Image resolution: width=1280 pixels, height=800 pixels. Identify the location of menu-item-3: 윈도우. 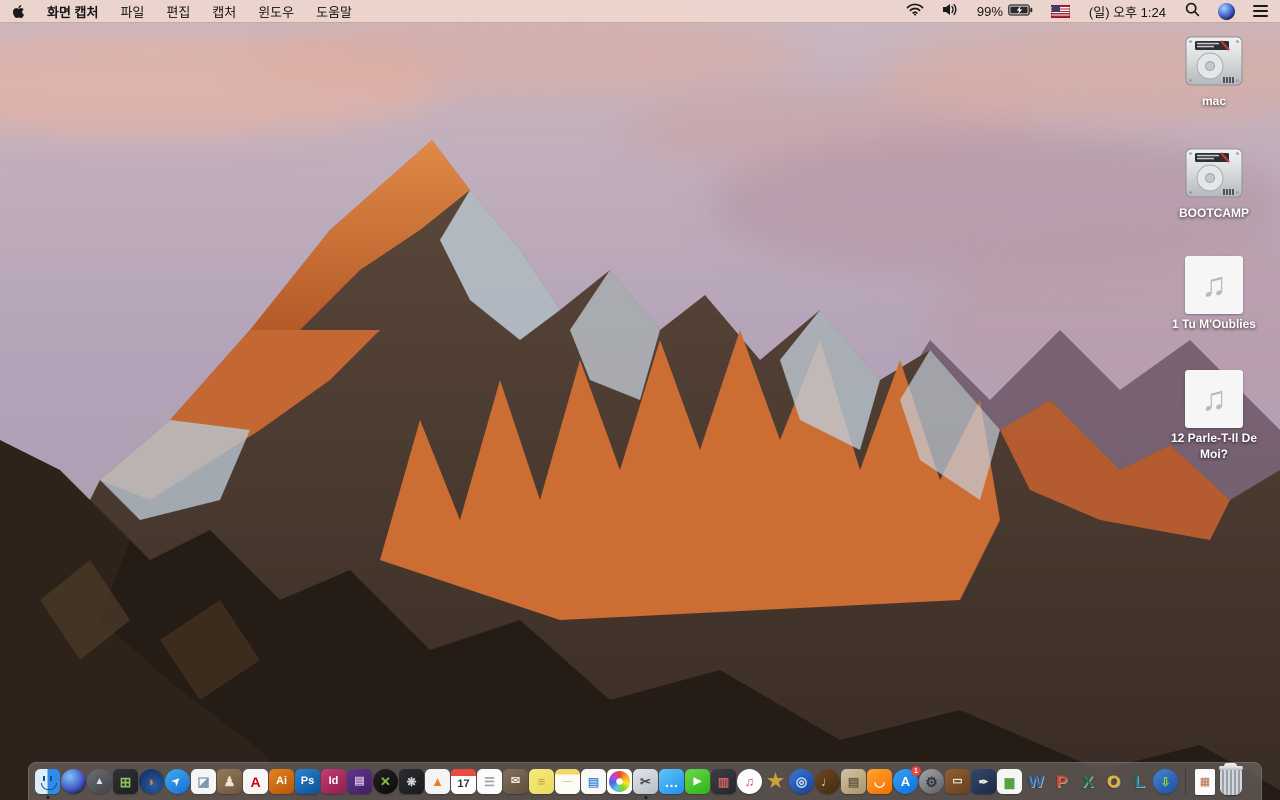
(276, 11).